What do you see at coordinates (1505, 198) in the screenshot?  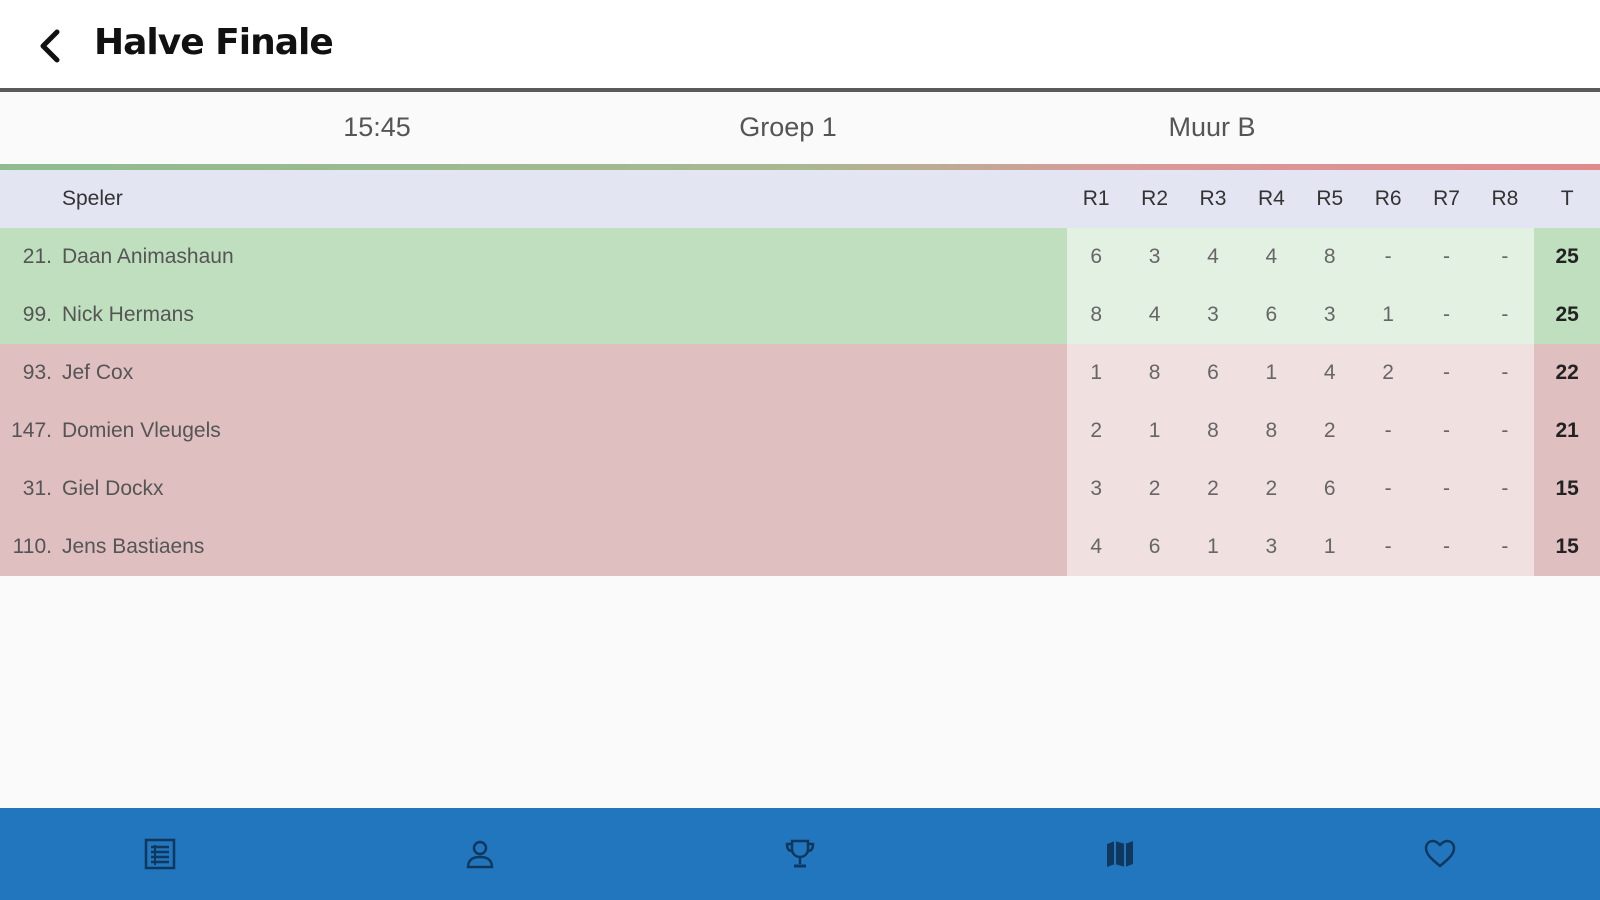 I see `header-r8: R8` at bounding box center [1505, 198].